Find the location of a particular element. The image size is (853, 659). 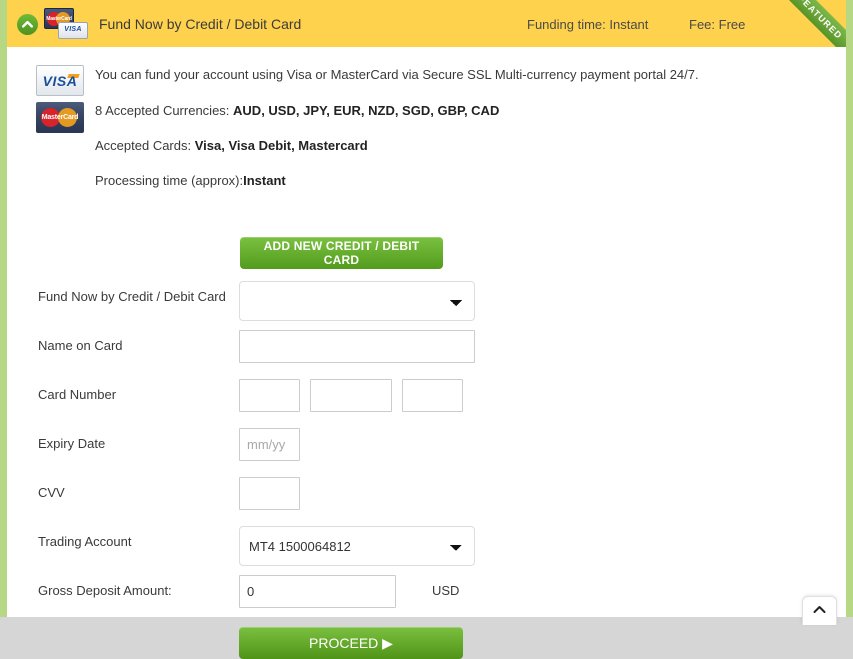

form-row-card-select: Fund Now by Credit / Debit Card is located at coordinates (426, 305).